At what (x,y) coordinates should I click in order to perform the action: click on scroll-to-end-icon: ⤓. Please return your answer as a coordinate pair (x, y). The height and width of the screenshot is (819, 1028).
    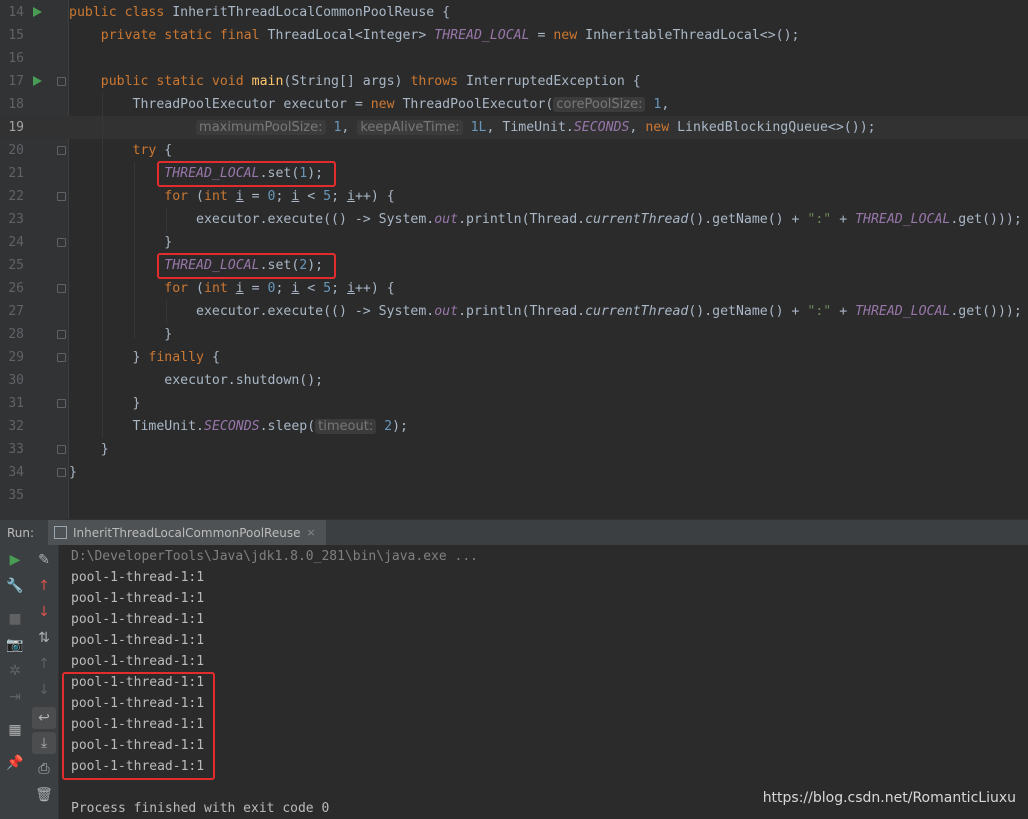
    Looking at the image, I should click on (44, 743).